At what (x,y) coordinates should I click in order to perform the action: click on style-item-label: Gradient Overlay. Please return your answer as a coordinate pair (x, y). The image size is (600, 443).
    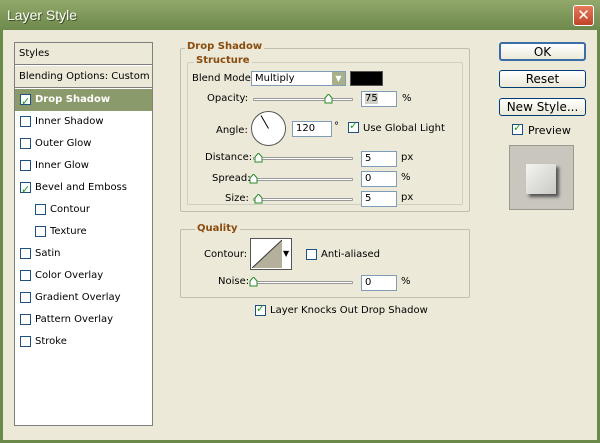
    Looking at the image, I should click on (78, 297).